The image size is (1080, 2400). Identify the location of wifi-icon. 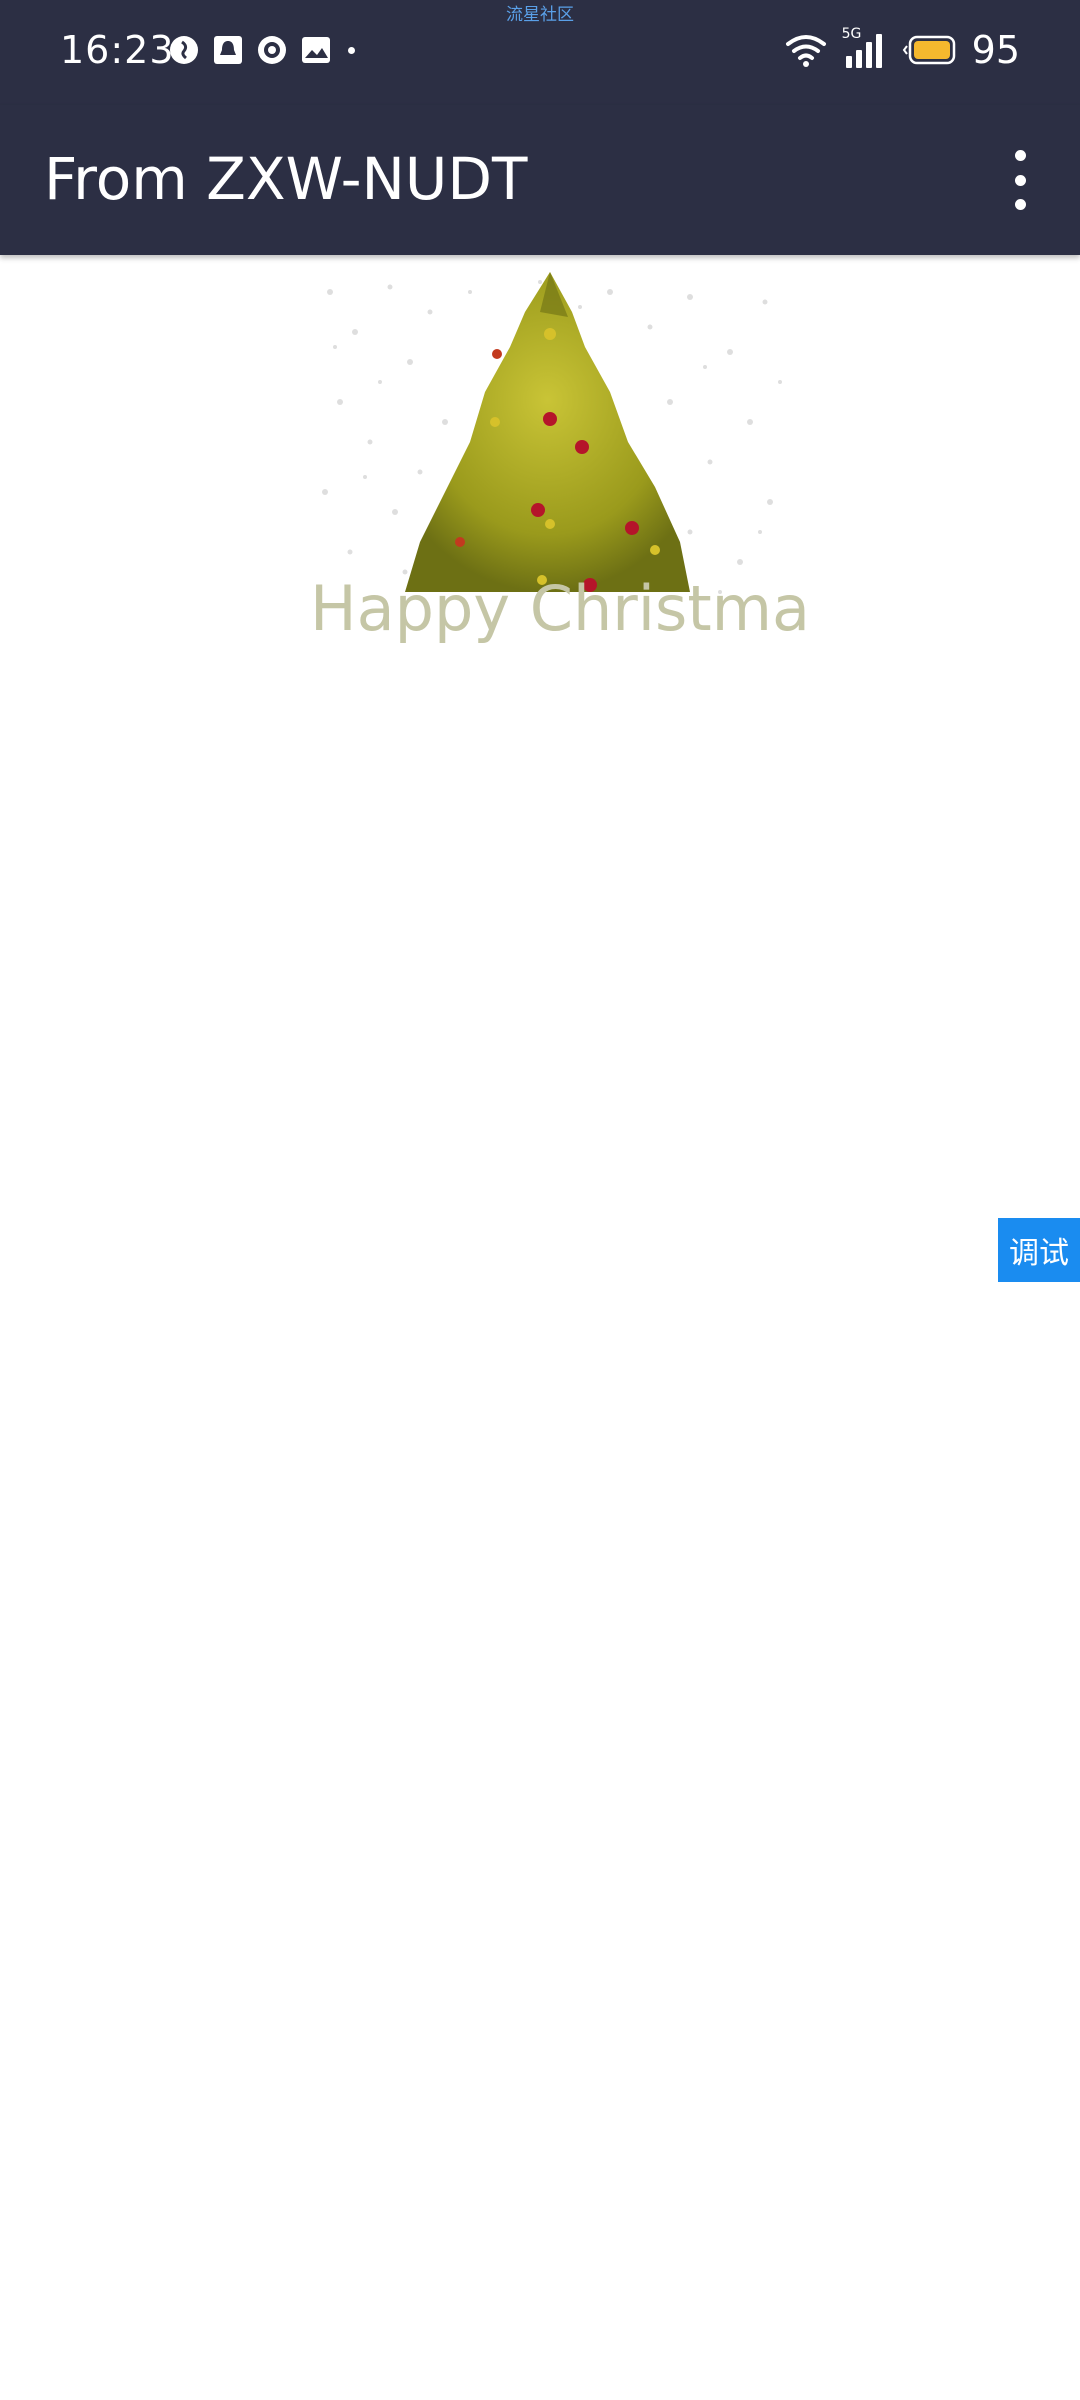
(805, 51).